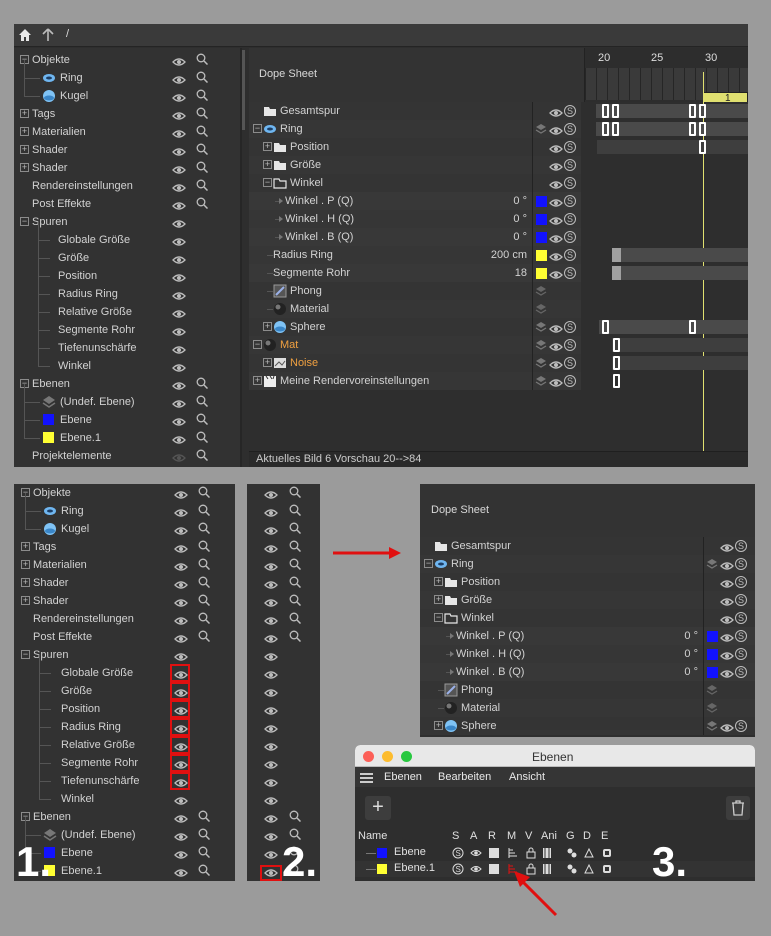 The image size is (771, 936). I want to click on dope-sheet-row: + Größe S, so click(415, 165).